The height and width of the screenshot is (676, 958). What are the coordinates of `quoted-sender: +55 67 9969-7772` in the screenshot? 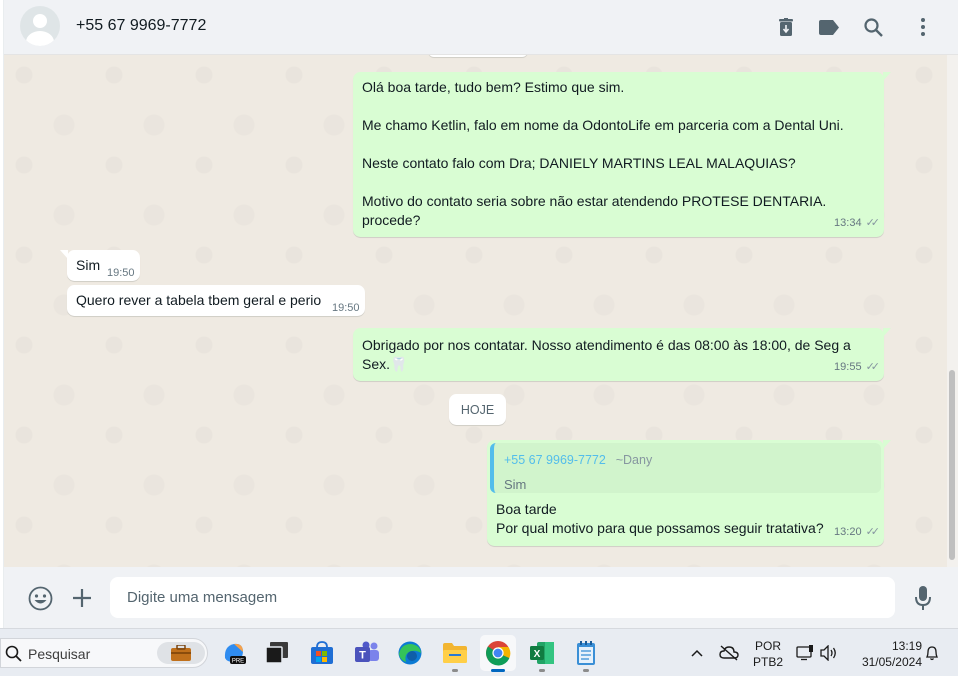 It's located at (555, 460).